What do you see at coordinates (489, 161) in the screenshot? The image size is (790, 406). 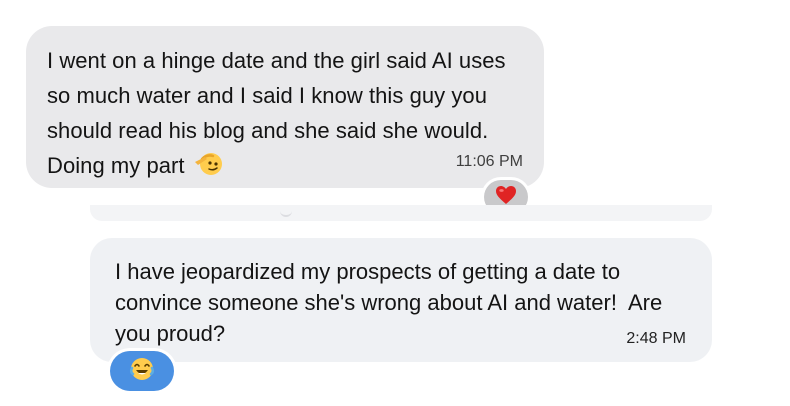 I see `message-timestamp: 11:06 PM` at bounding box center [489, 161].